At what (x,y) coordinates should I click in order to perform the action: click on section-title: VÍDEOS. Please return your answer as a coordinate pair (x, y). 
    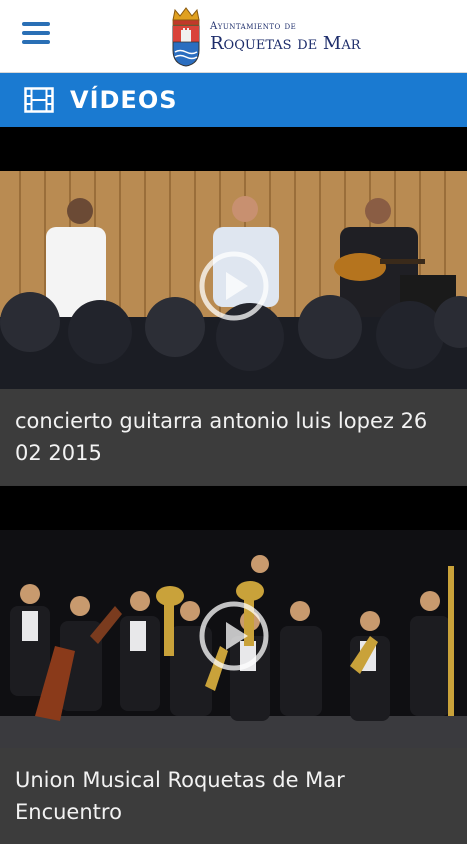
    Looking at the image, I should click on (124, 100).